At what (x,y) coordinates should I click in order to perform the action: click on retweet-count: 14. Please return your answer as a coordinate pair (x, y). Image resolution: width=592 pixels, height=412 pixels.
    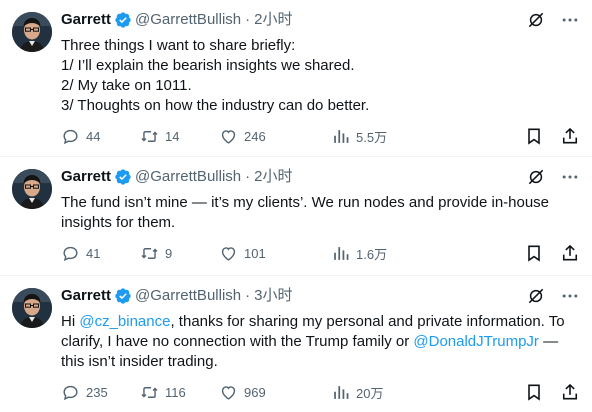
    Looking at the image, I should click on (172, 136).